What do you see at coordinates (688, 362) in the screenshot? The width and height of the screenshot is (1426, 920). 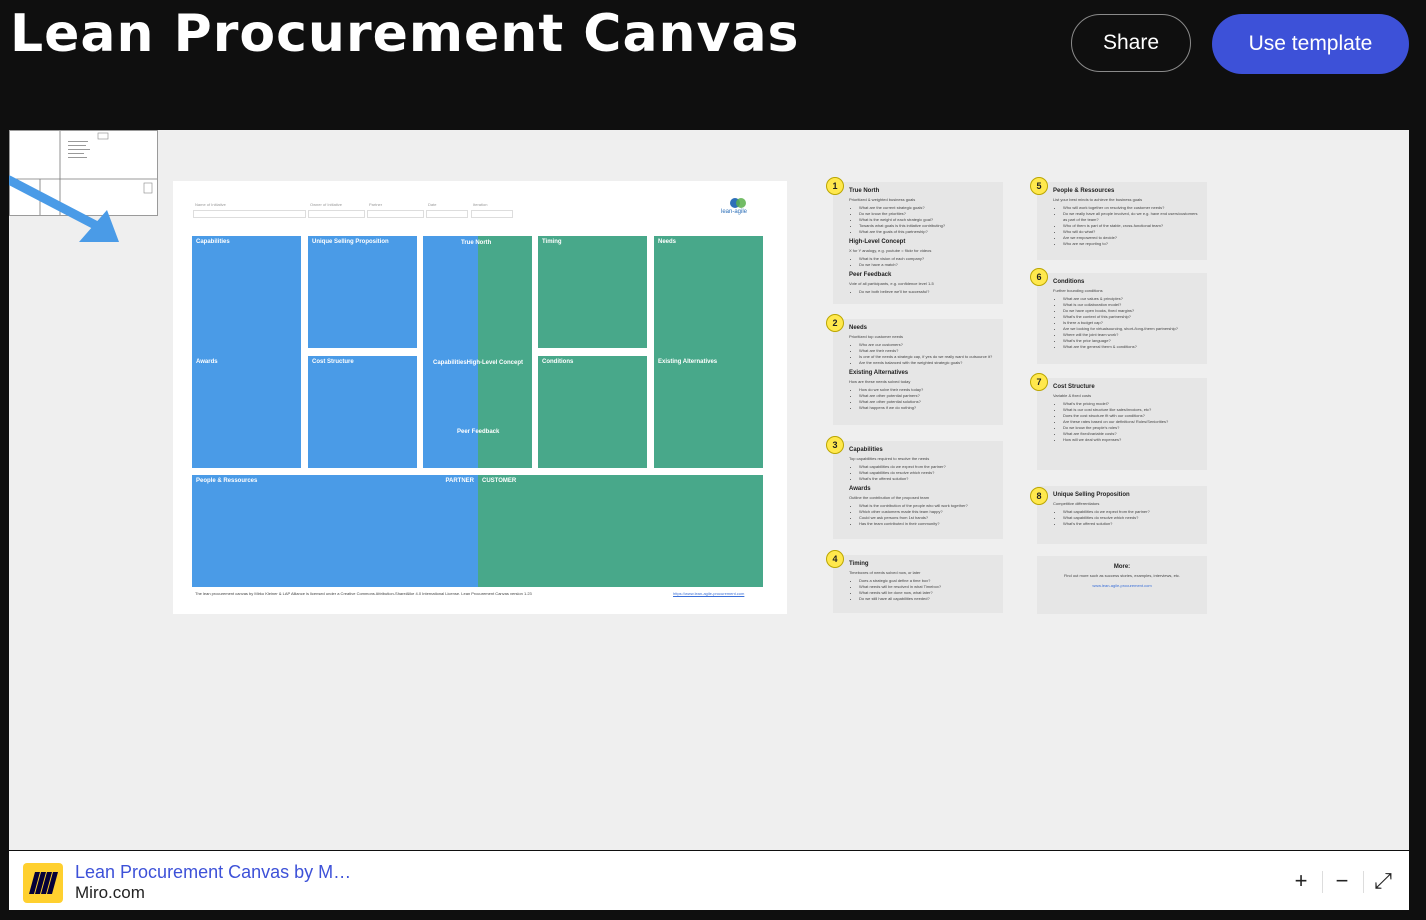 I see `cell-label-existing-alternatives: Existing Alternatives` at bounding box center [688, 362].